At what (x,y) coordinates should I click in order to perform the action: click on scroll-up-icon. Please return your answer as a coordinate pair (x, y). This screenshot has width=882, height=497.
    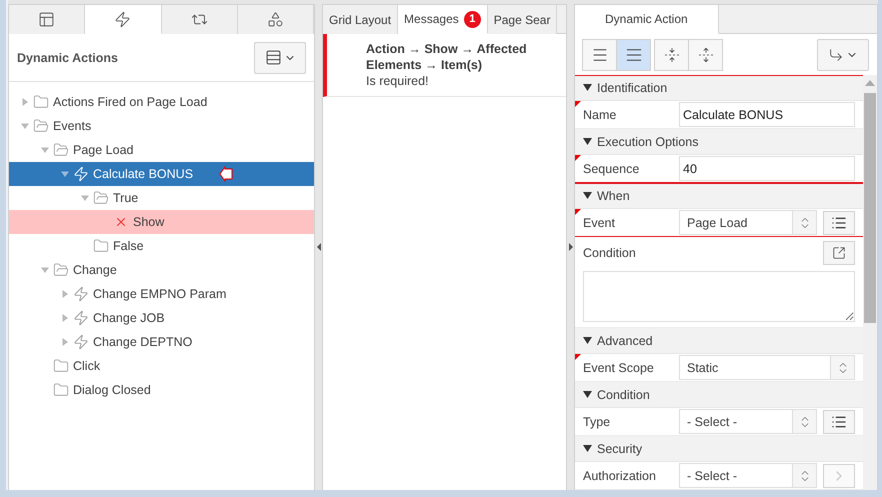
    Looking at the image, I should click on (870, 83).